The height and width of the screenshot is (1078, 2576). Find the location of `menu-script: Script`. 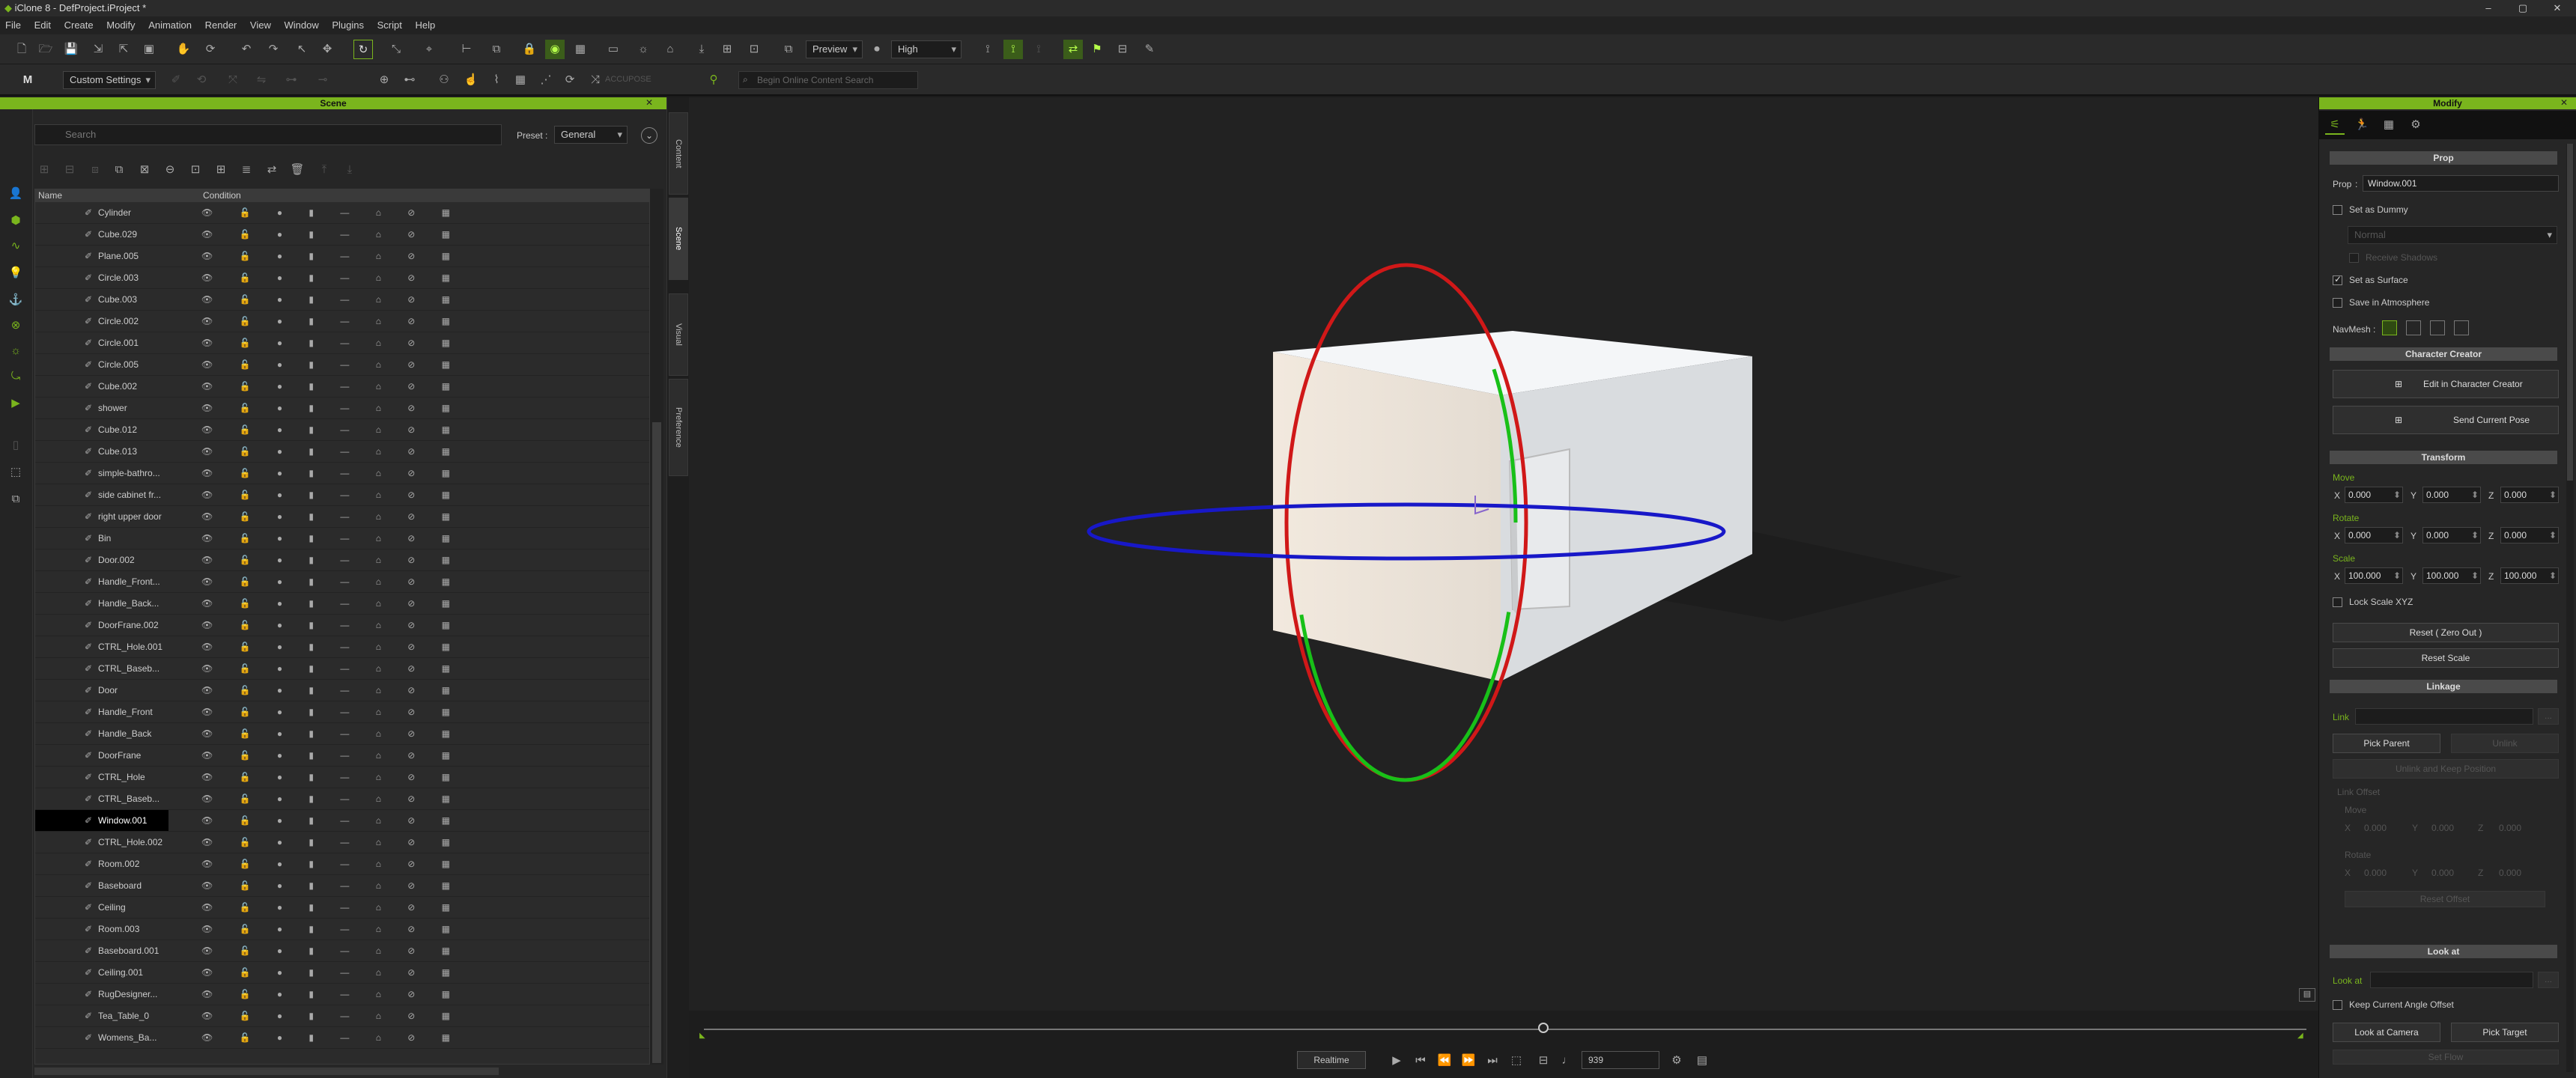

menu-script: Script is located at coordinates (389, 25).